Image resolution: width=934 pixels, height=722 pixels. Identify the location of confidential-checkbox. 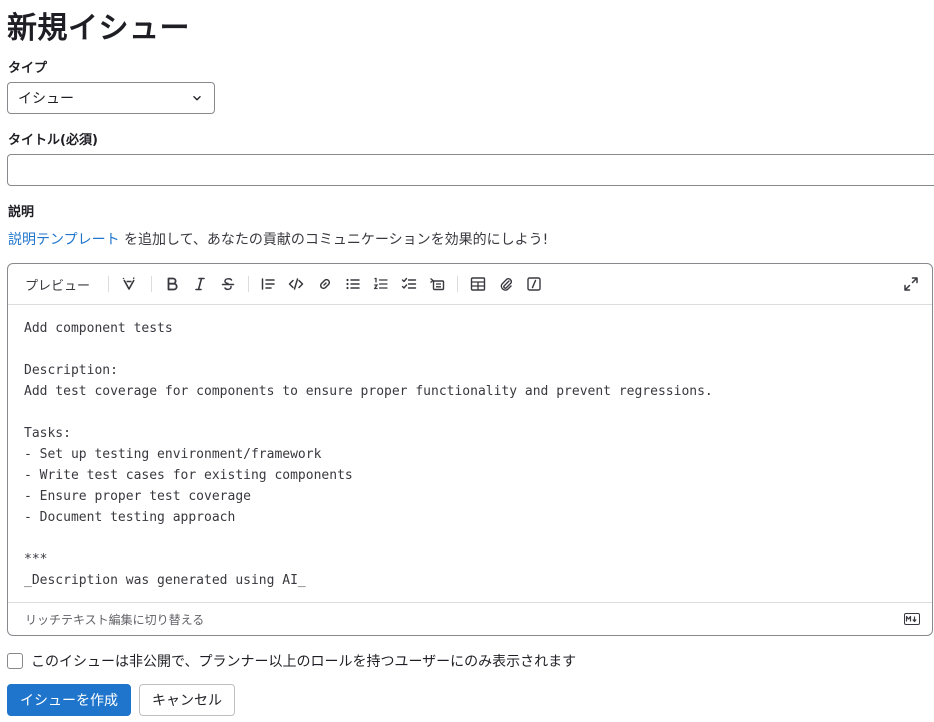
(15, 661).